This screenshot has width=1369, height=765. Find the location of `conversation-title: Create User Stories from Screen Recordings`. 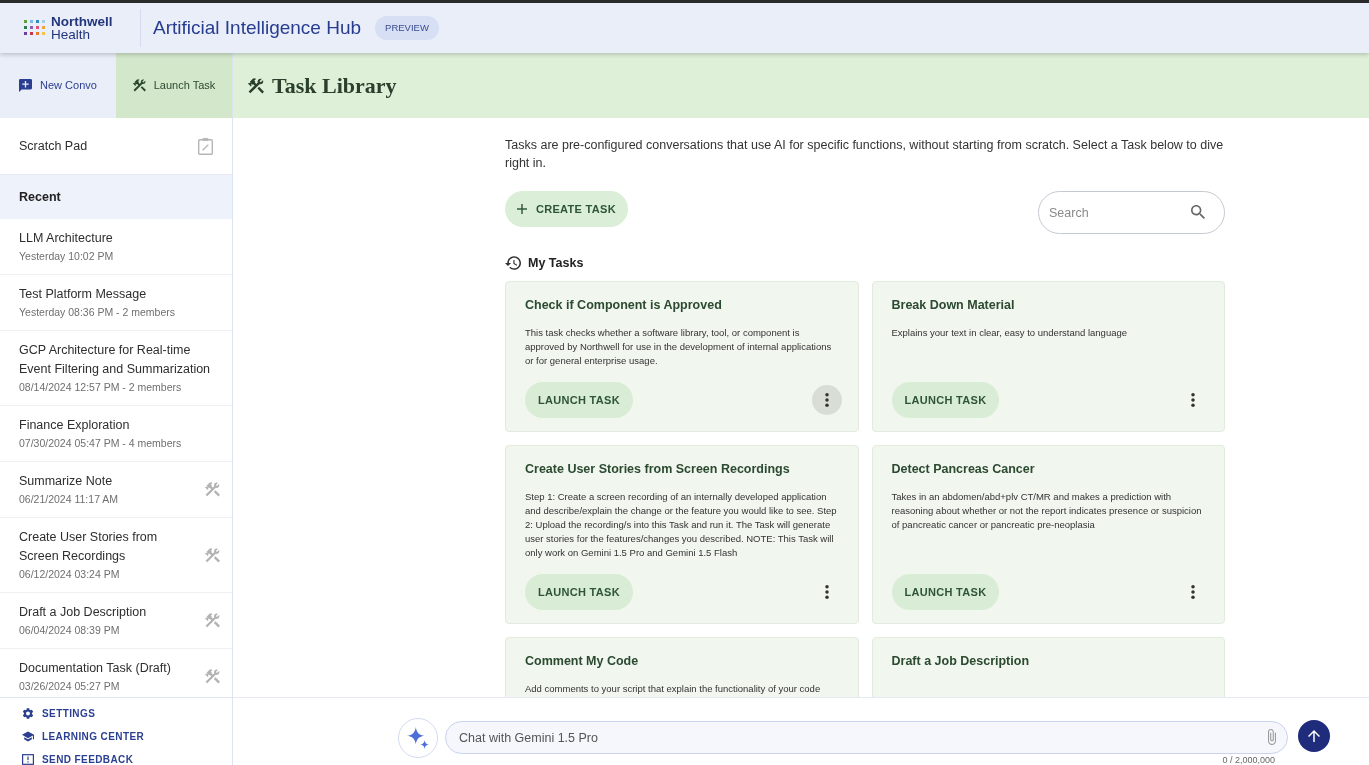

conversation-title: Create User Stories from Screen Recordings is located at coordinates (89, 547).